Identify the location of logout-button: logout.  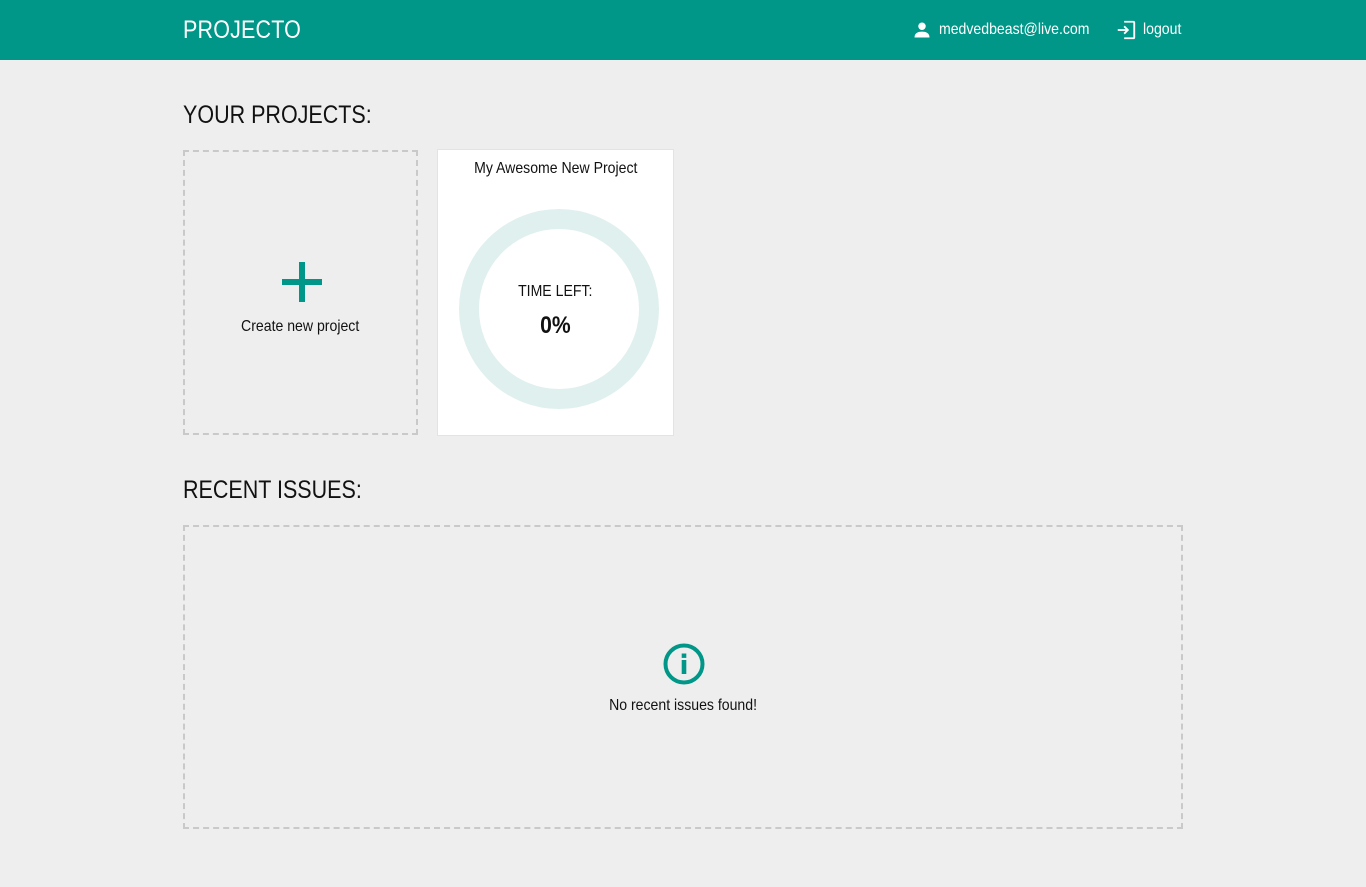
(1151, 30).